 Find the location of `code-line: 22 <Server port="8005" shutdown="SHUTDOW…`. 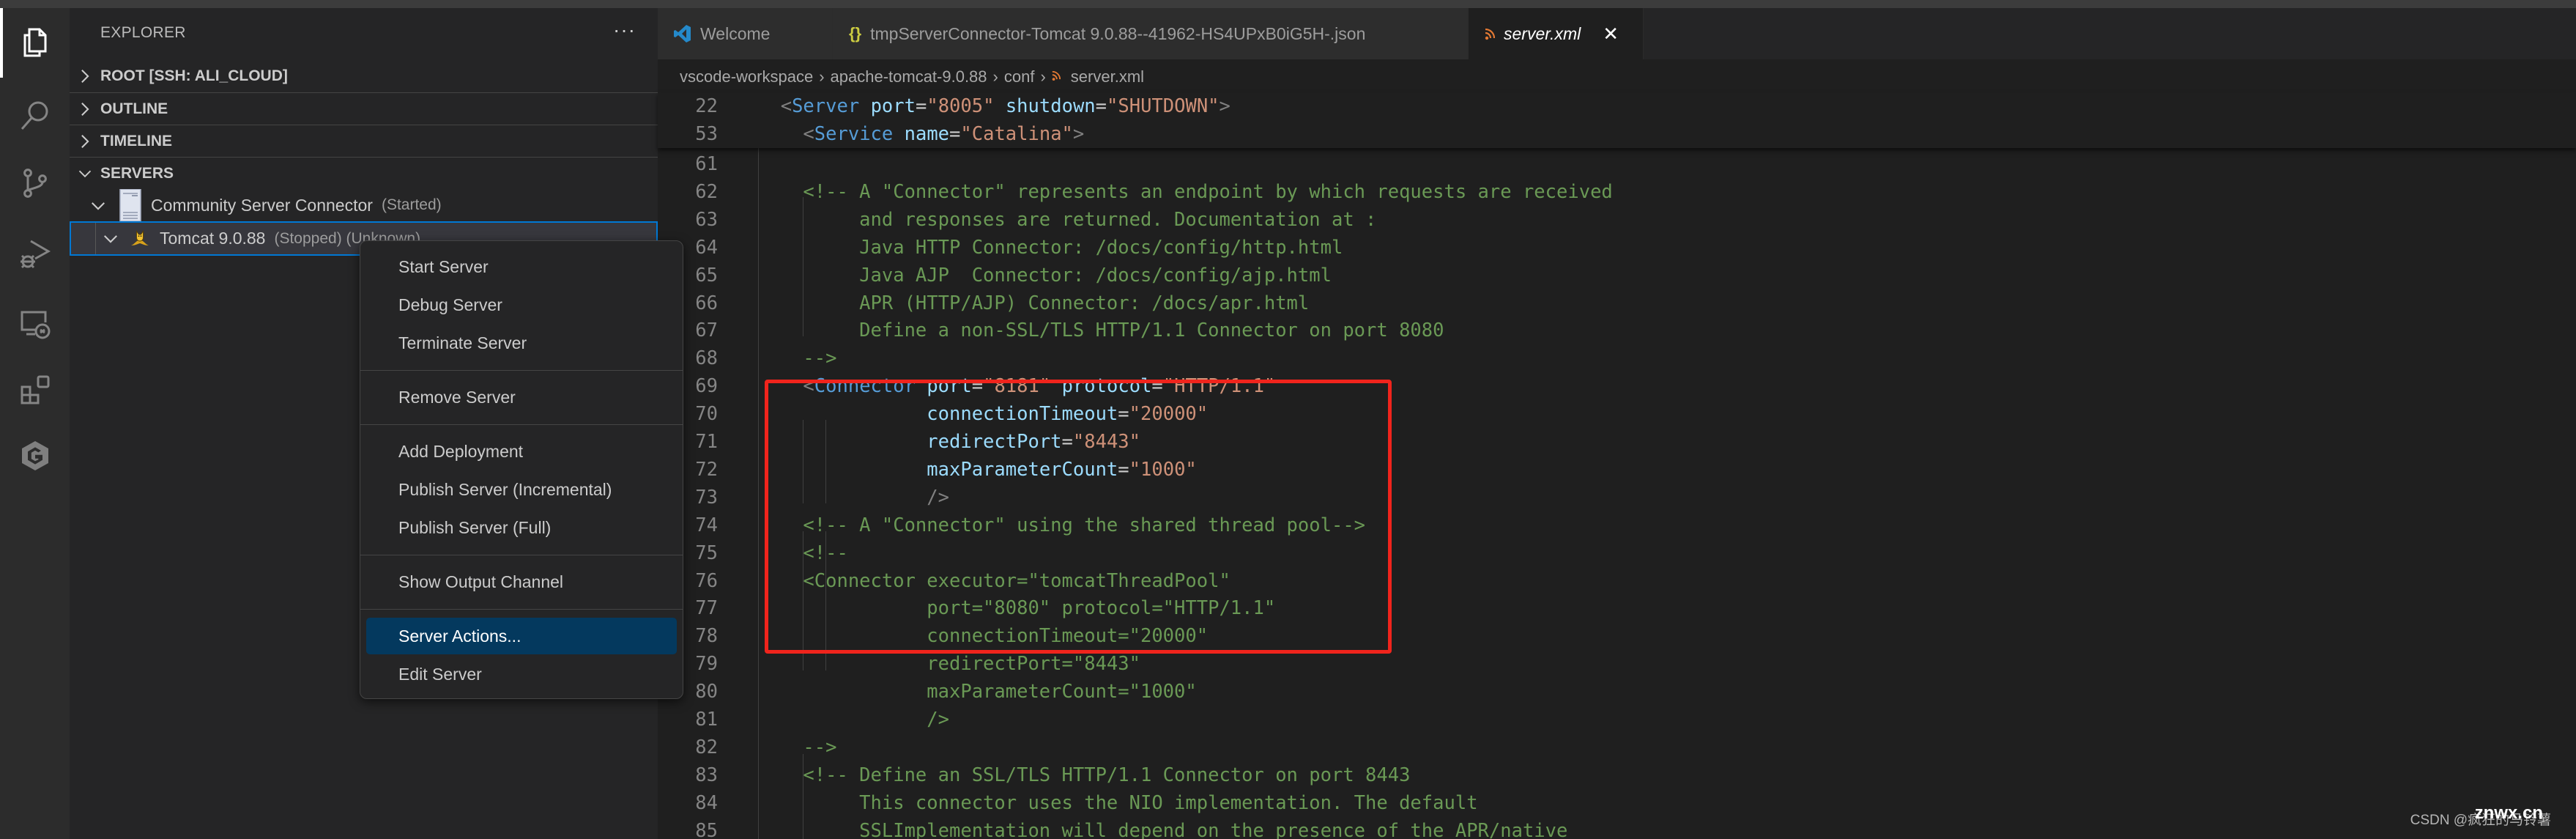

code-line: 22 <Server port="8005" shutdown="SHUTDOW… is located at coordinates (1617, 106).